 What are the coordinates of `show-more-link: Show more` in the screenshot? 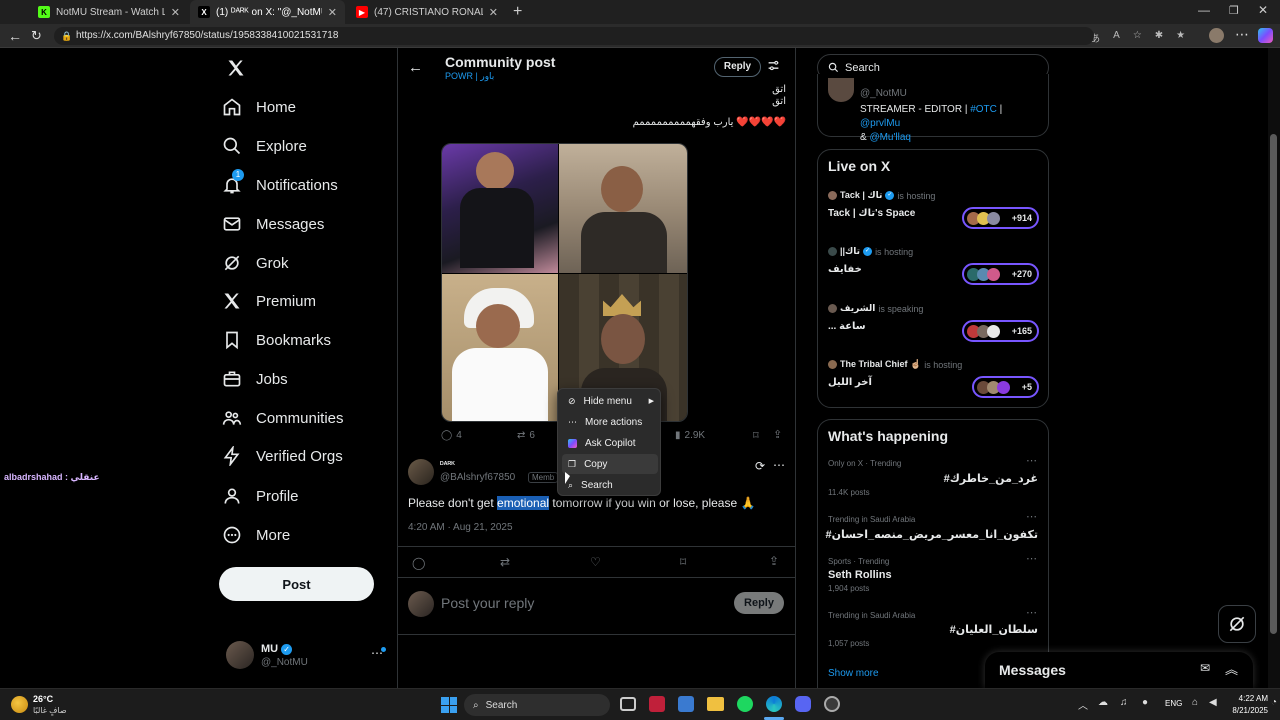 It's located at (853, 673).